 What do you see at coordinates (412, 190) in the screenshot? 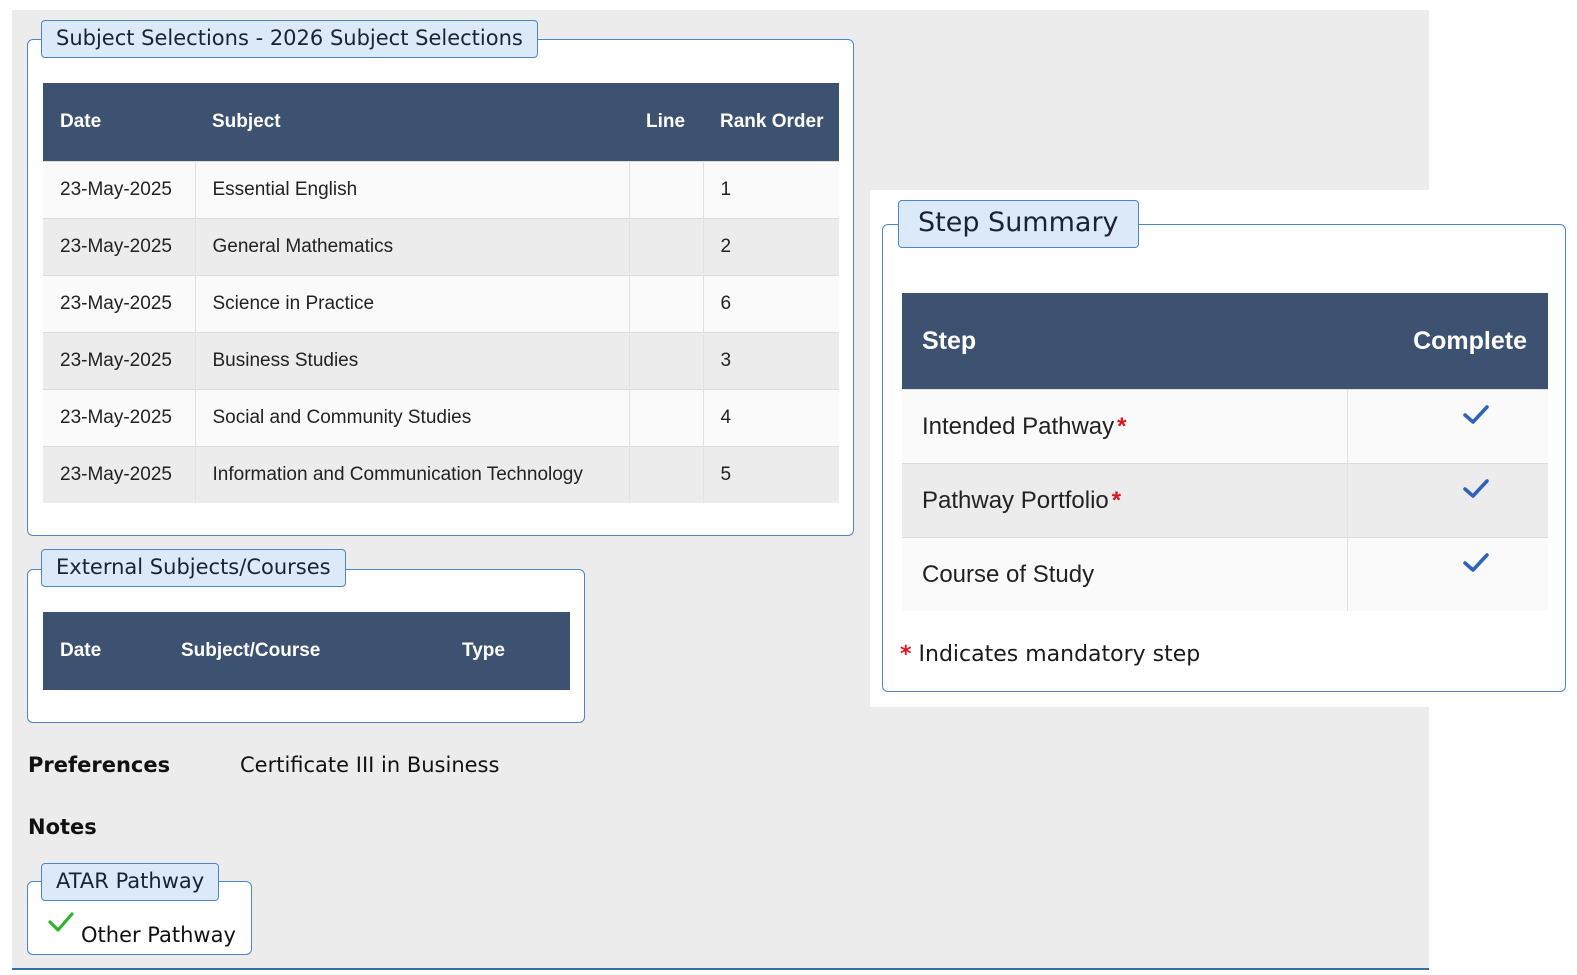
I see `cell-subject: Essential English` at bounding box center [412, 190].